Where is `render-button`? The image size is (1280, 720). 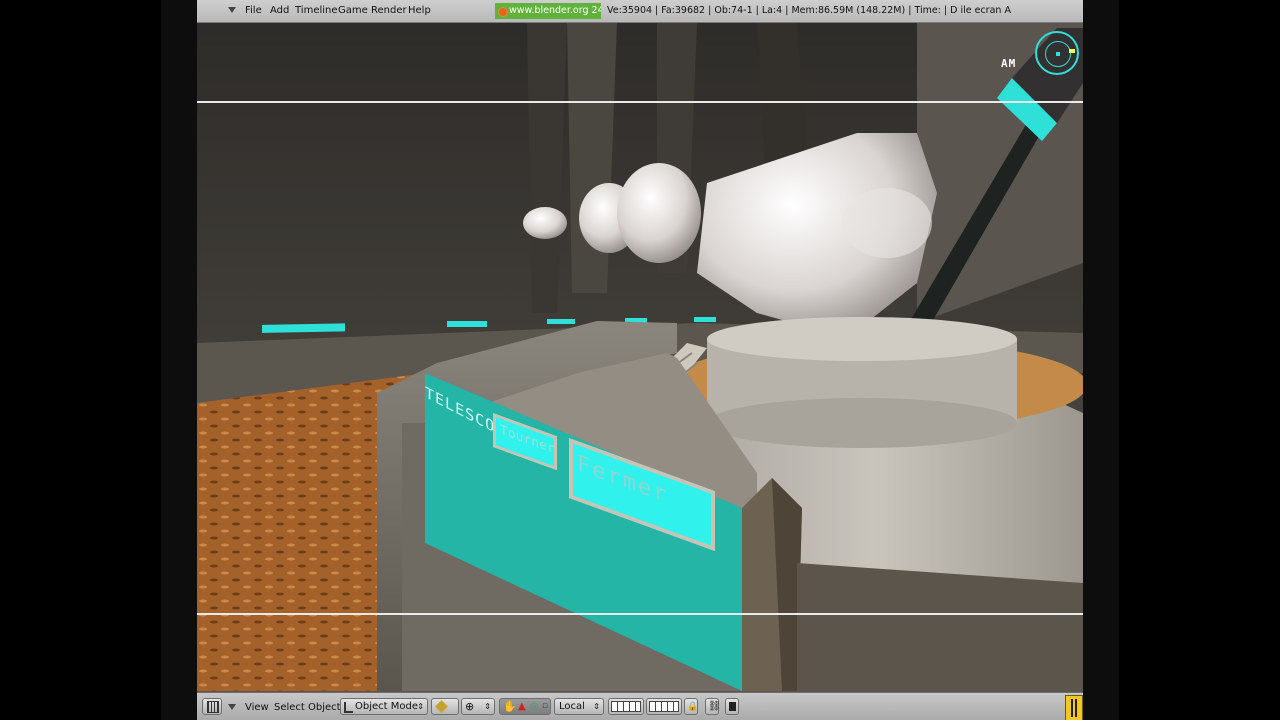
render-button is located at coordinates (732, 706).